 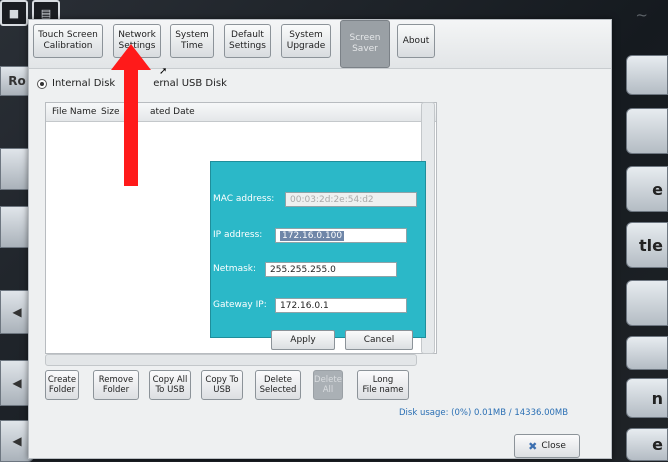 What do you see at coordinates (303, 340) in the screenshot?
I see `apply-button: Apply` at bounding box center [303, 340].